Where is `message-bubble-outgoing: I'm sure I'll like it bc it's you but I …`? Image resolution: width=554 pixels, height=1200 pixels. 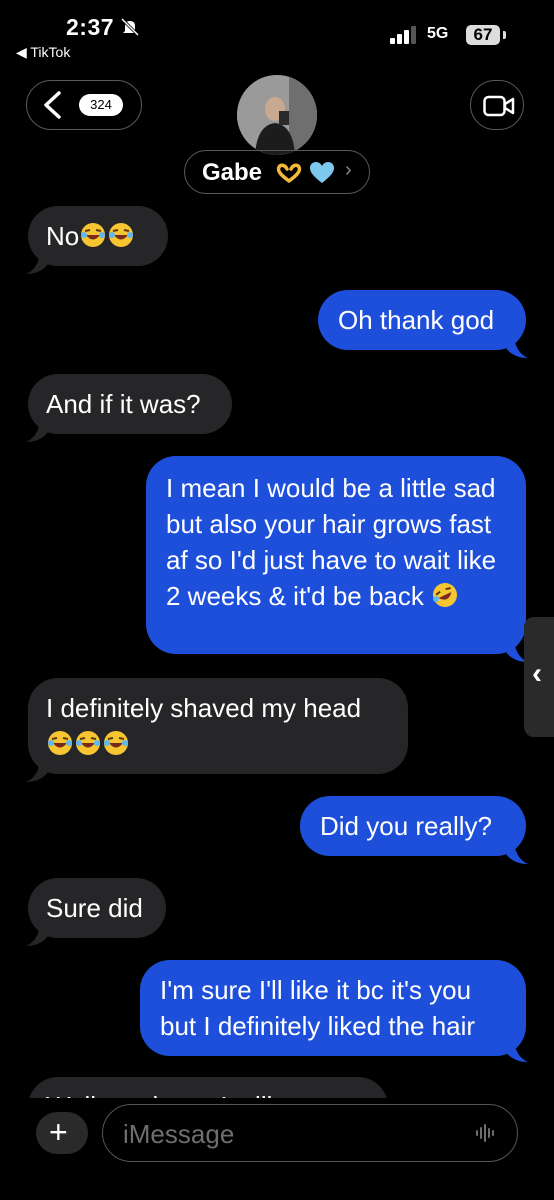 message-bubble-outgoing: I'm sure I'll like it bc it's you but I … is located at coordinates (333, 1008).